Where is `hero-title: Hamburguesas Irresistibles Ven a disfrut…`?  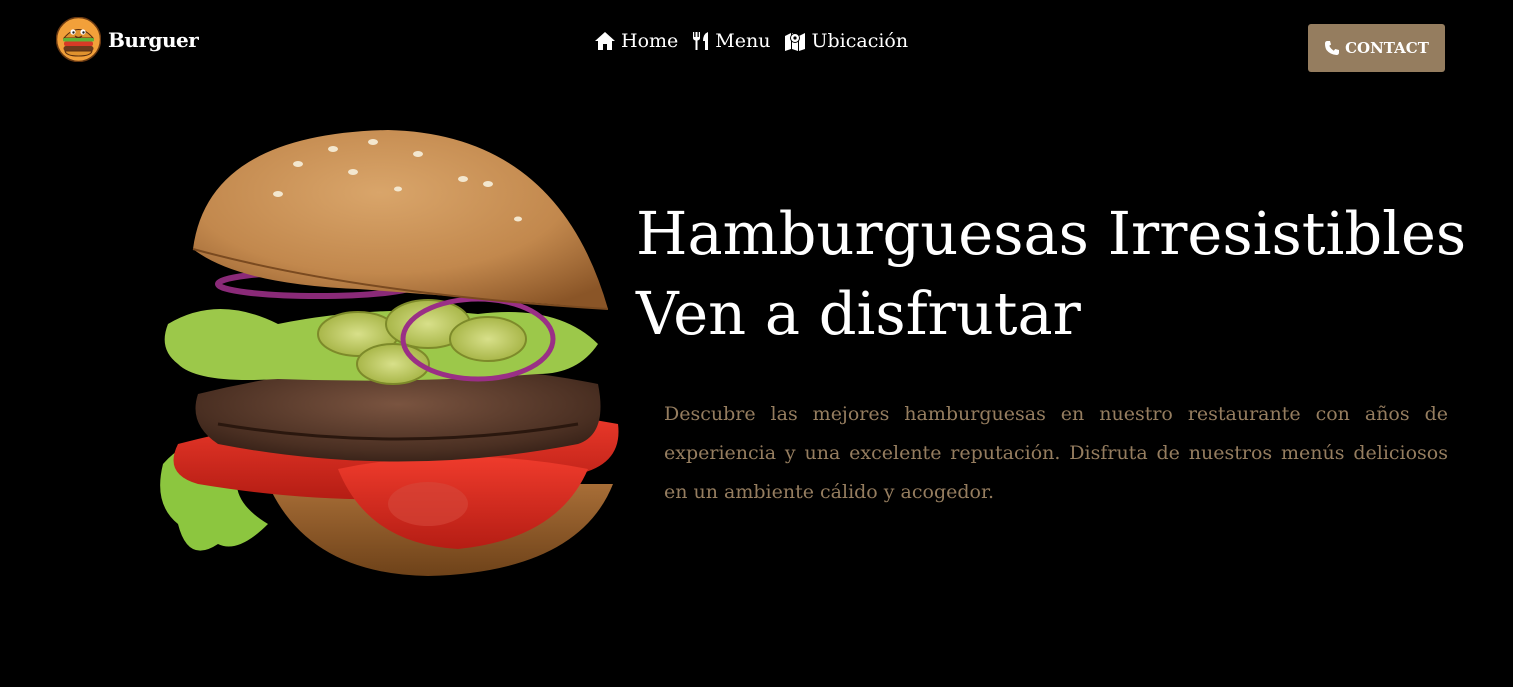 hero-title: Hamburguesas Irresistibles Ven a disfrut… is located at coordinates (1066, 274).